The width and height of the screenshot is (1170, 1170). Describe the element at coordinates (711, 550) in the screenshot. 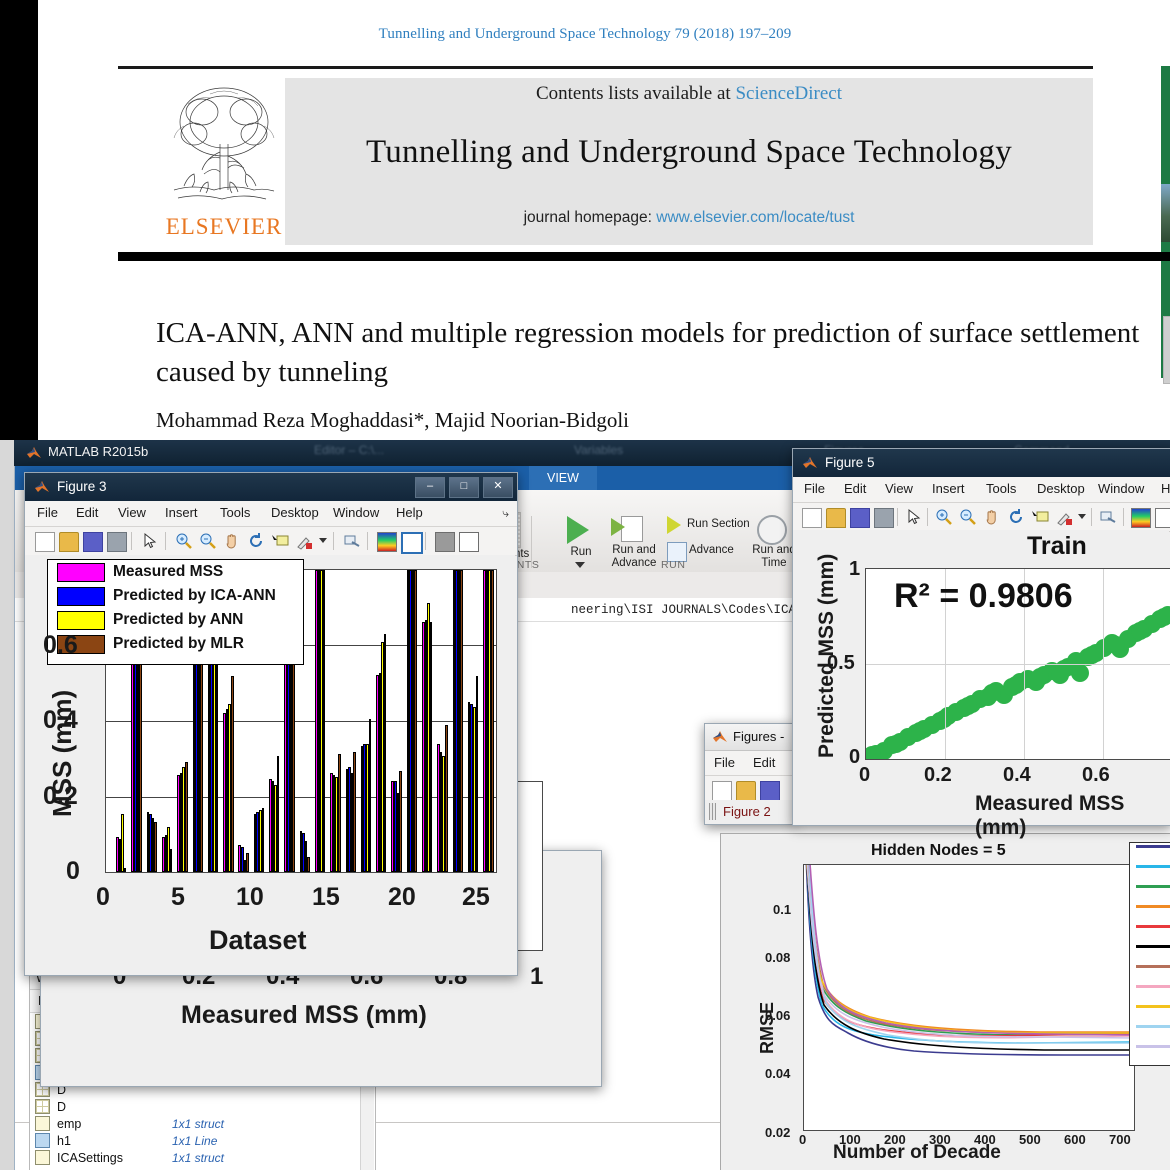

I see `advance-button: Advance` at that location.